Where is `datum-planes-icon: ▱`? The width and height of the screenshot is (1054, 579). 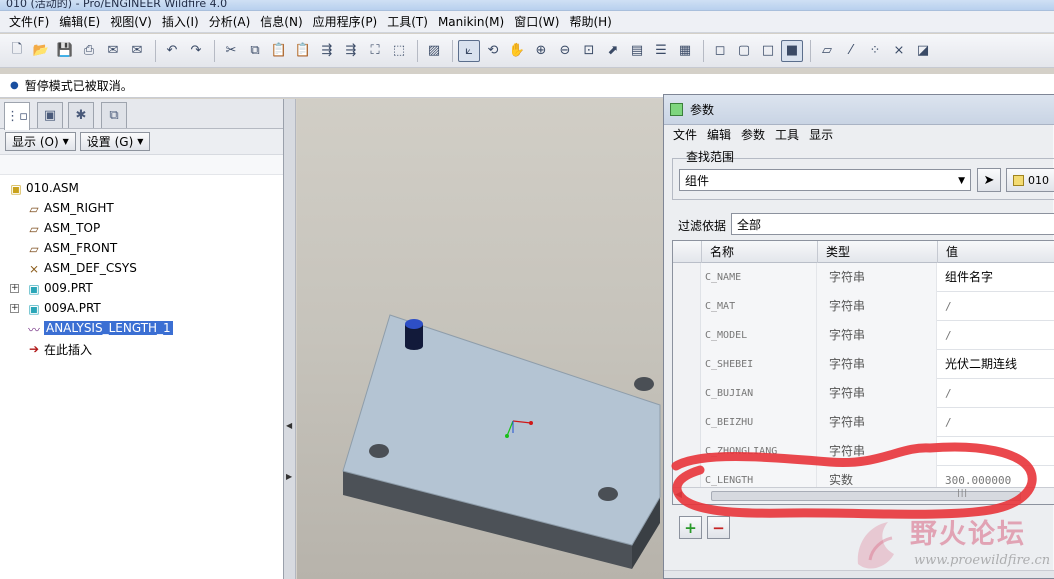
datum-planes-icon: ▱ is located at coordinates (827, 51).